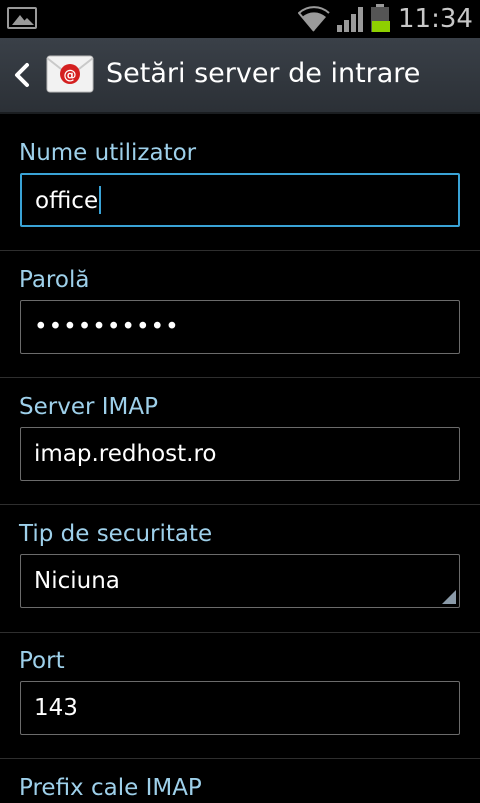  Describe the element at coordinates (110, 788) in the screenshot. I see `imap-prefix-label: Prefix cale IMAP` at that location.